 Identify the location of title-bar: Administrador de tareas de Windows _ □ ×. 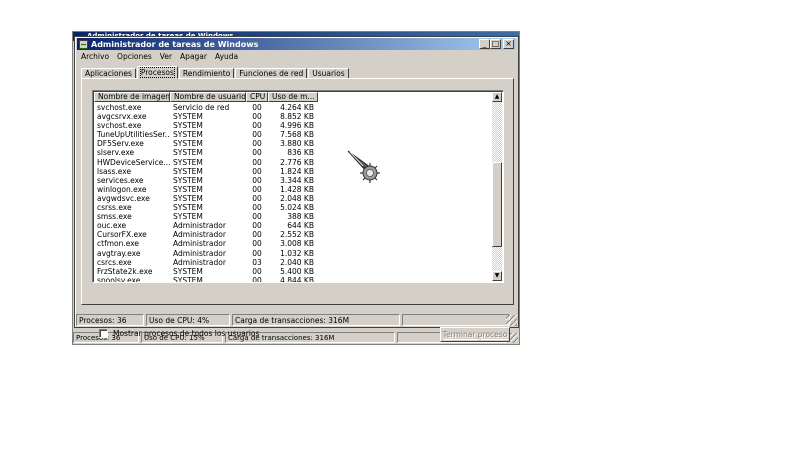
(296, 44).